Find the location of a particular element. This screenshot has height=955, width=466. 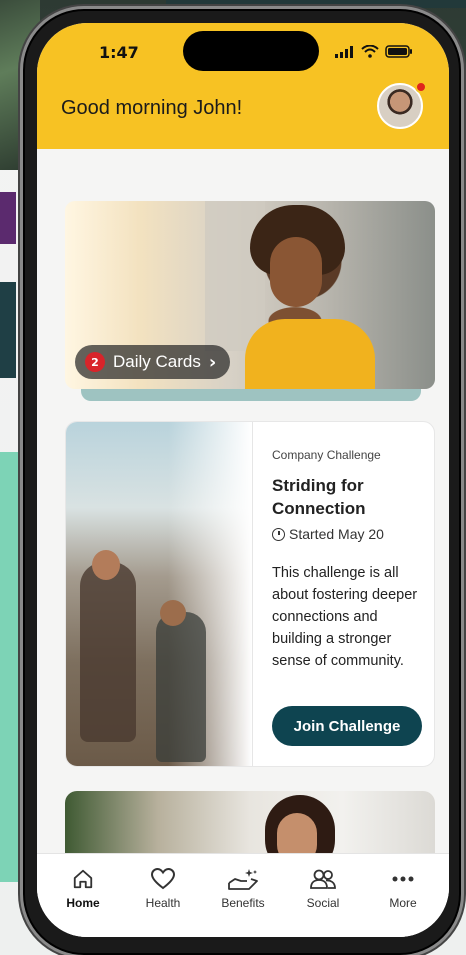

dynamic-island is located at coordinates (251, 51).